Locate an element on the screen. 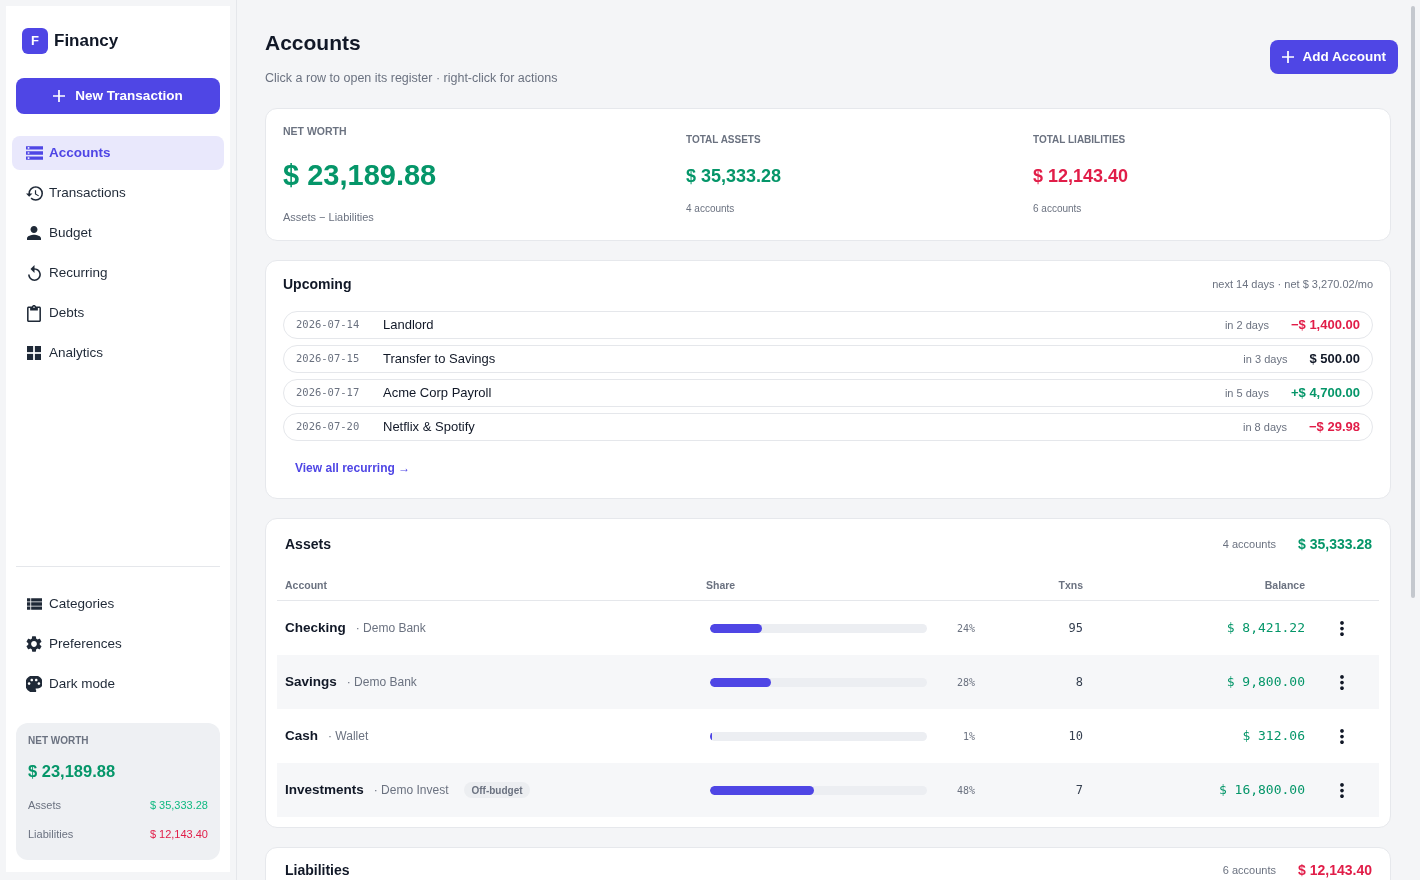 The image size is (1420, 880). stat-label: TOTAL ASSETS is located at coordinates (724, 140).